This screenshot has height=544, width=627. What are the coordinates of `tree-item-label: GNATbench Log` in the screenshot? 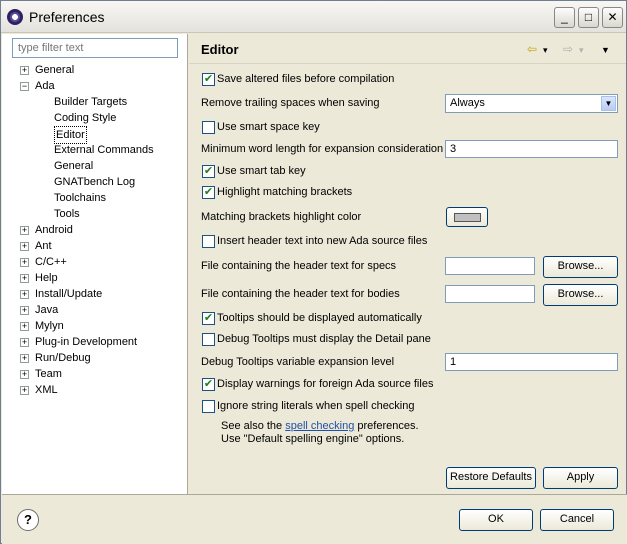 It's located at (95, 182).